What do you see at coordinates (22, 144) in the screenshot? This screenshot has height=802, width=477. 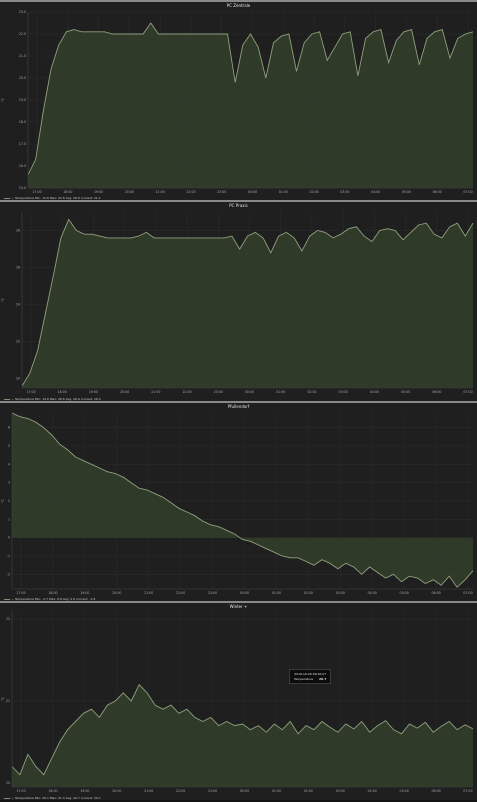 I see `y-tick-label: 17.0` at bounding box center [22, 144].